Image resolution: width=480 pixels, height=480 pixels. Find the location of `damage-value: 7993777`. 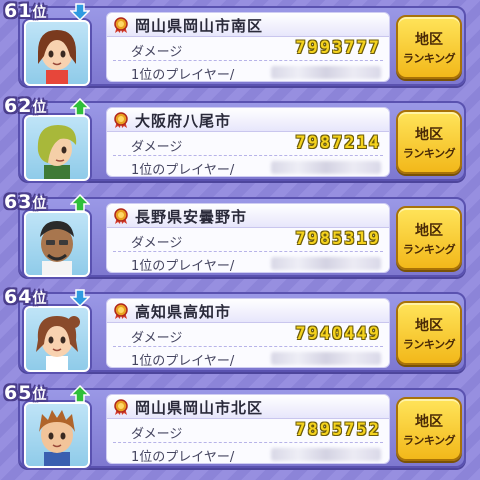

damage-value: 7993777 is located at coordinates (338, 48).